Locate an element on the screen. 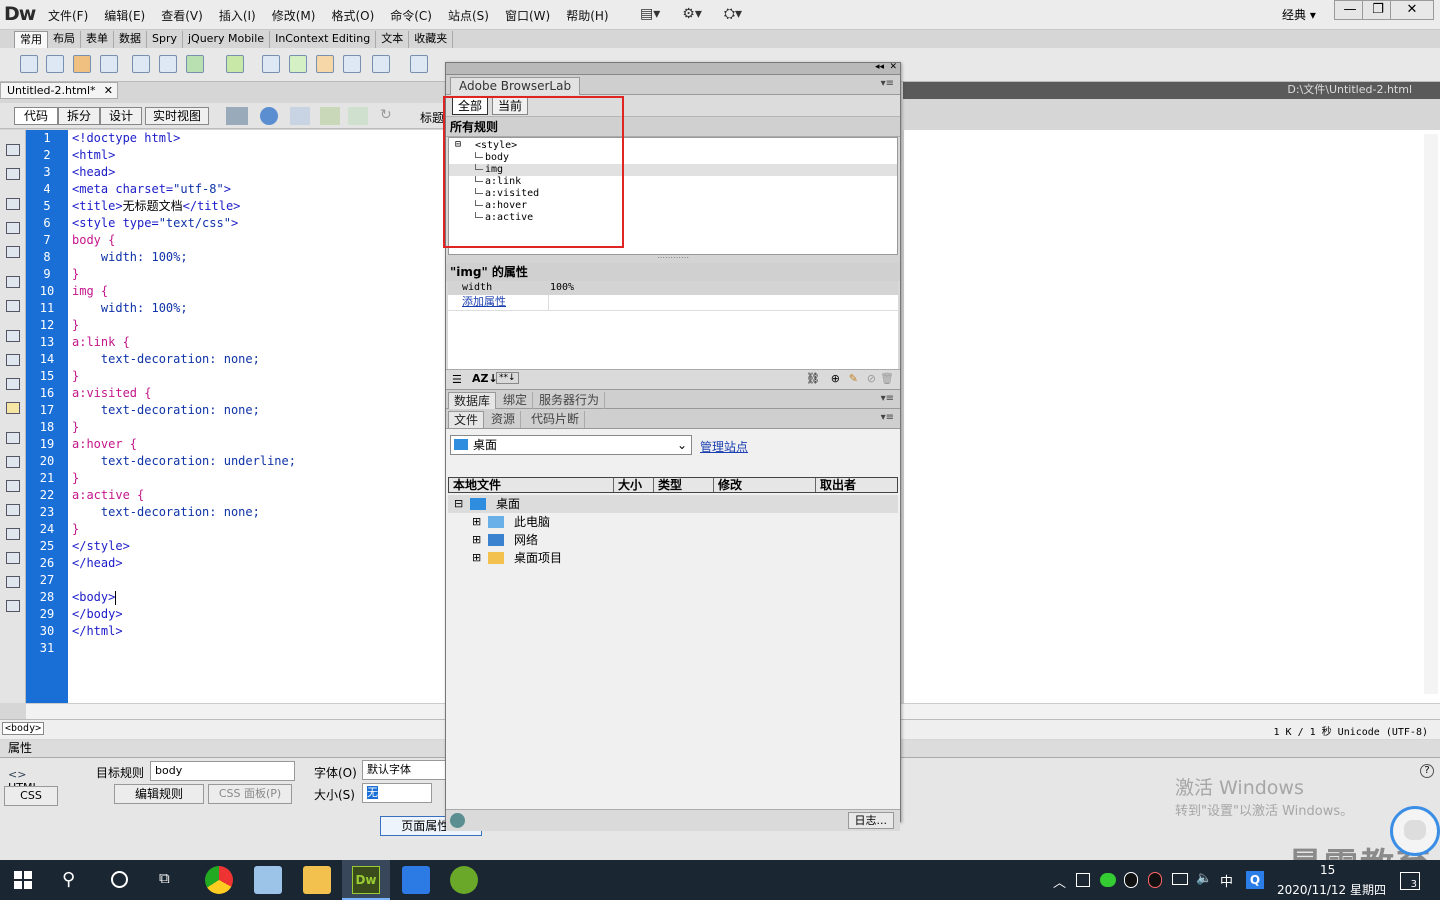  word-wrap-icon is located at coordinates (13, 384).